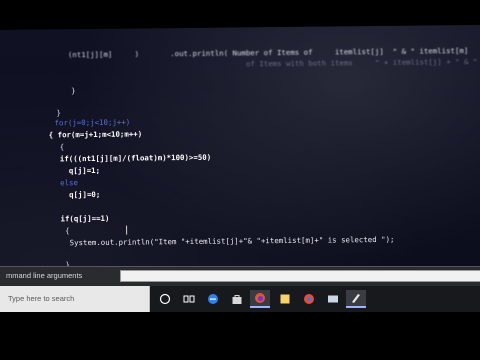 The height and width of the screenshot is (360, 480). What do you see at coordinates (260, 299) in the screenshot?
I see `firefox-icon` at bounding box center [260, 299].